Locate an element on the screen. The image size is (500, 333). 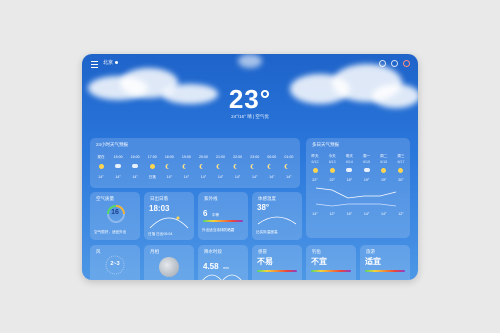
cold-value: 不易 is located at coordinates (265, 261).